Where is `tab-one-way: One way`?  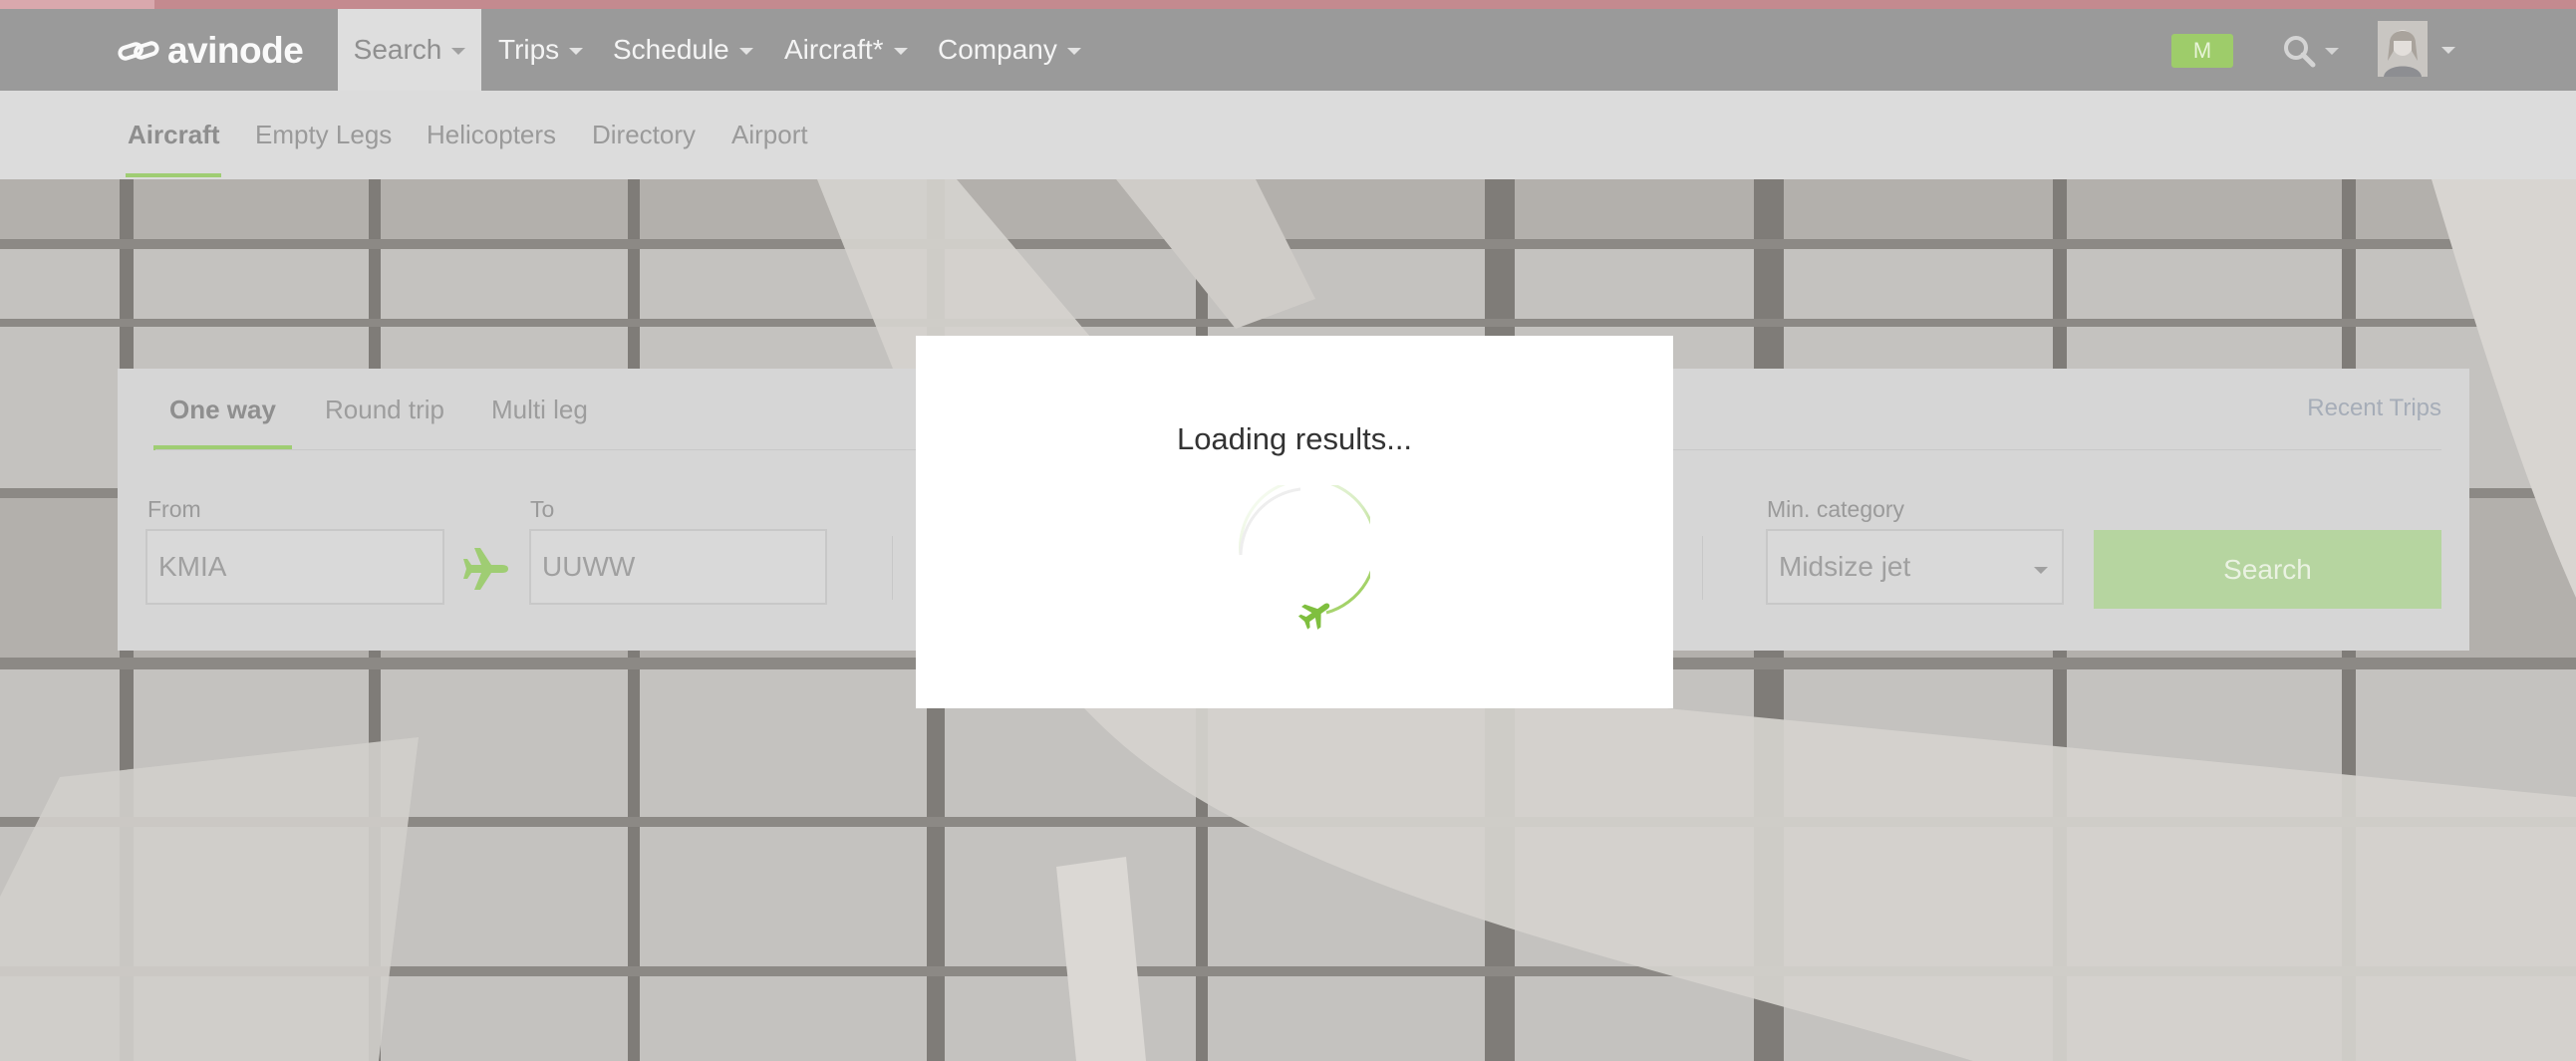
tab-one-way: One way is located at coordinates (222, 409).